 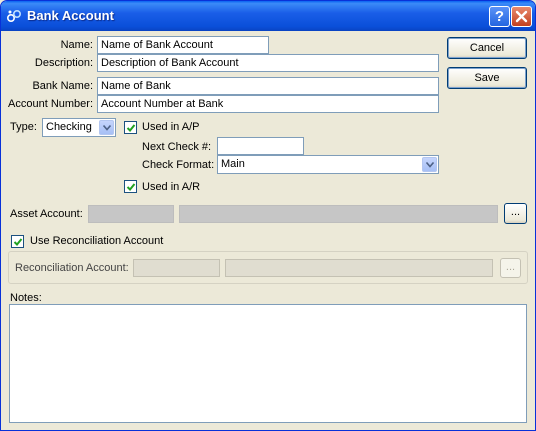 What do you see at coordinates (70, 15) in the screenshot?
I see `window-title: Bank Account` at bounding box center [70, 15].